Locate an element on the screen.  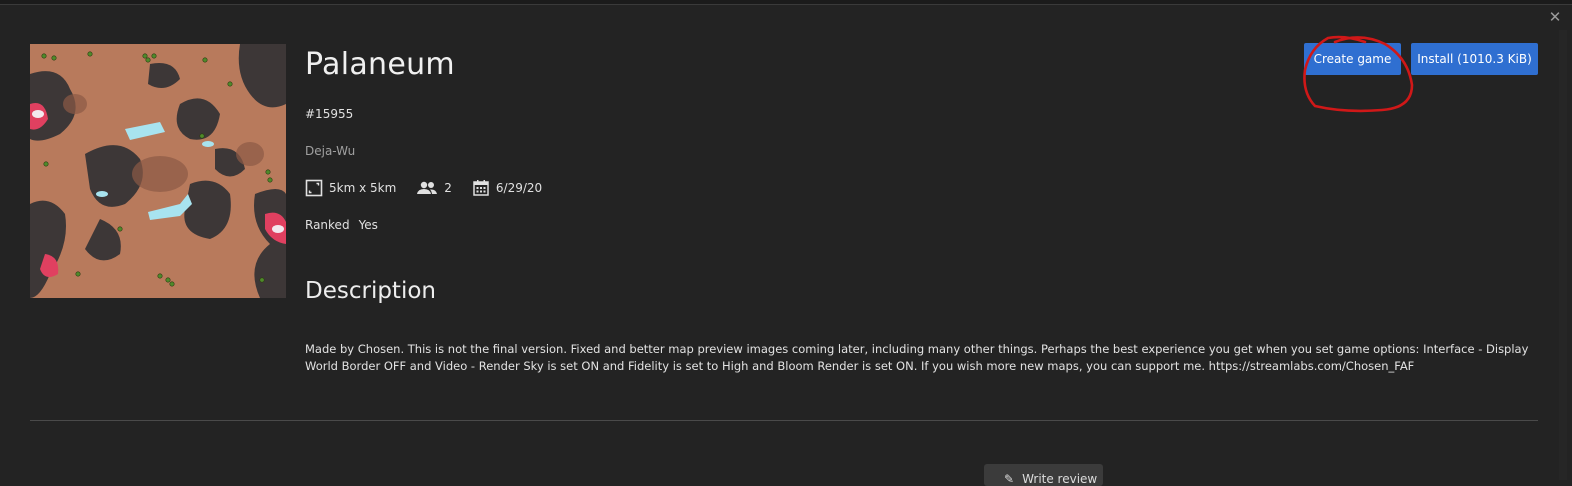
close-icon: ✕ is located at coordinates (1555, 17).